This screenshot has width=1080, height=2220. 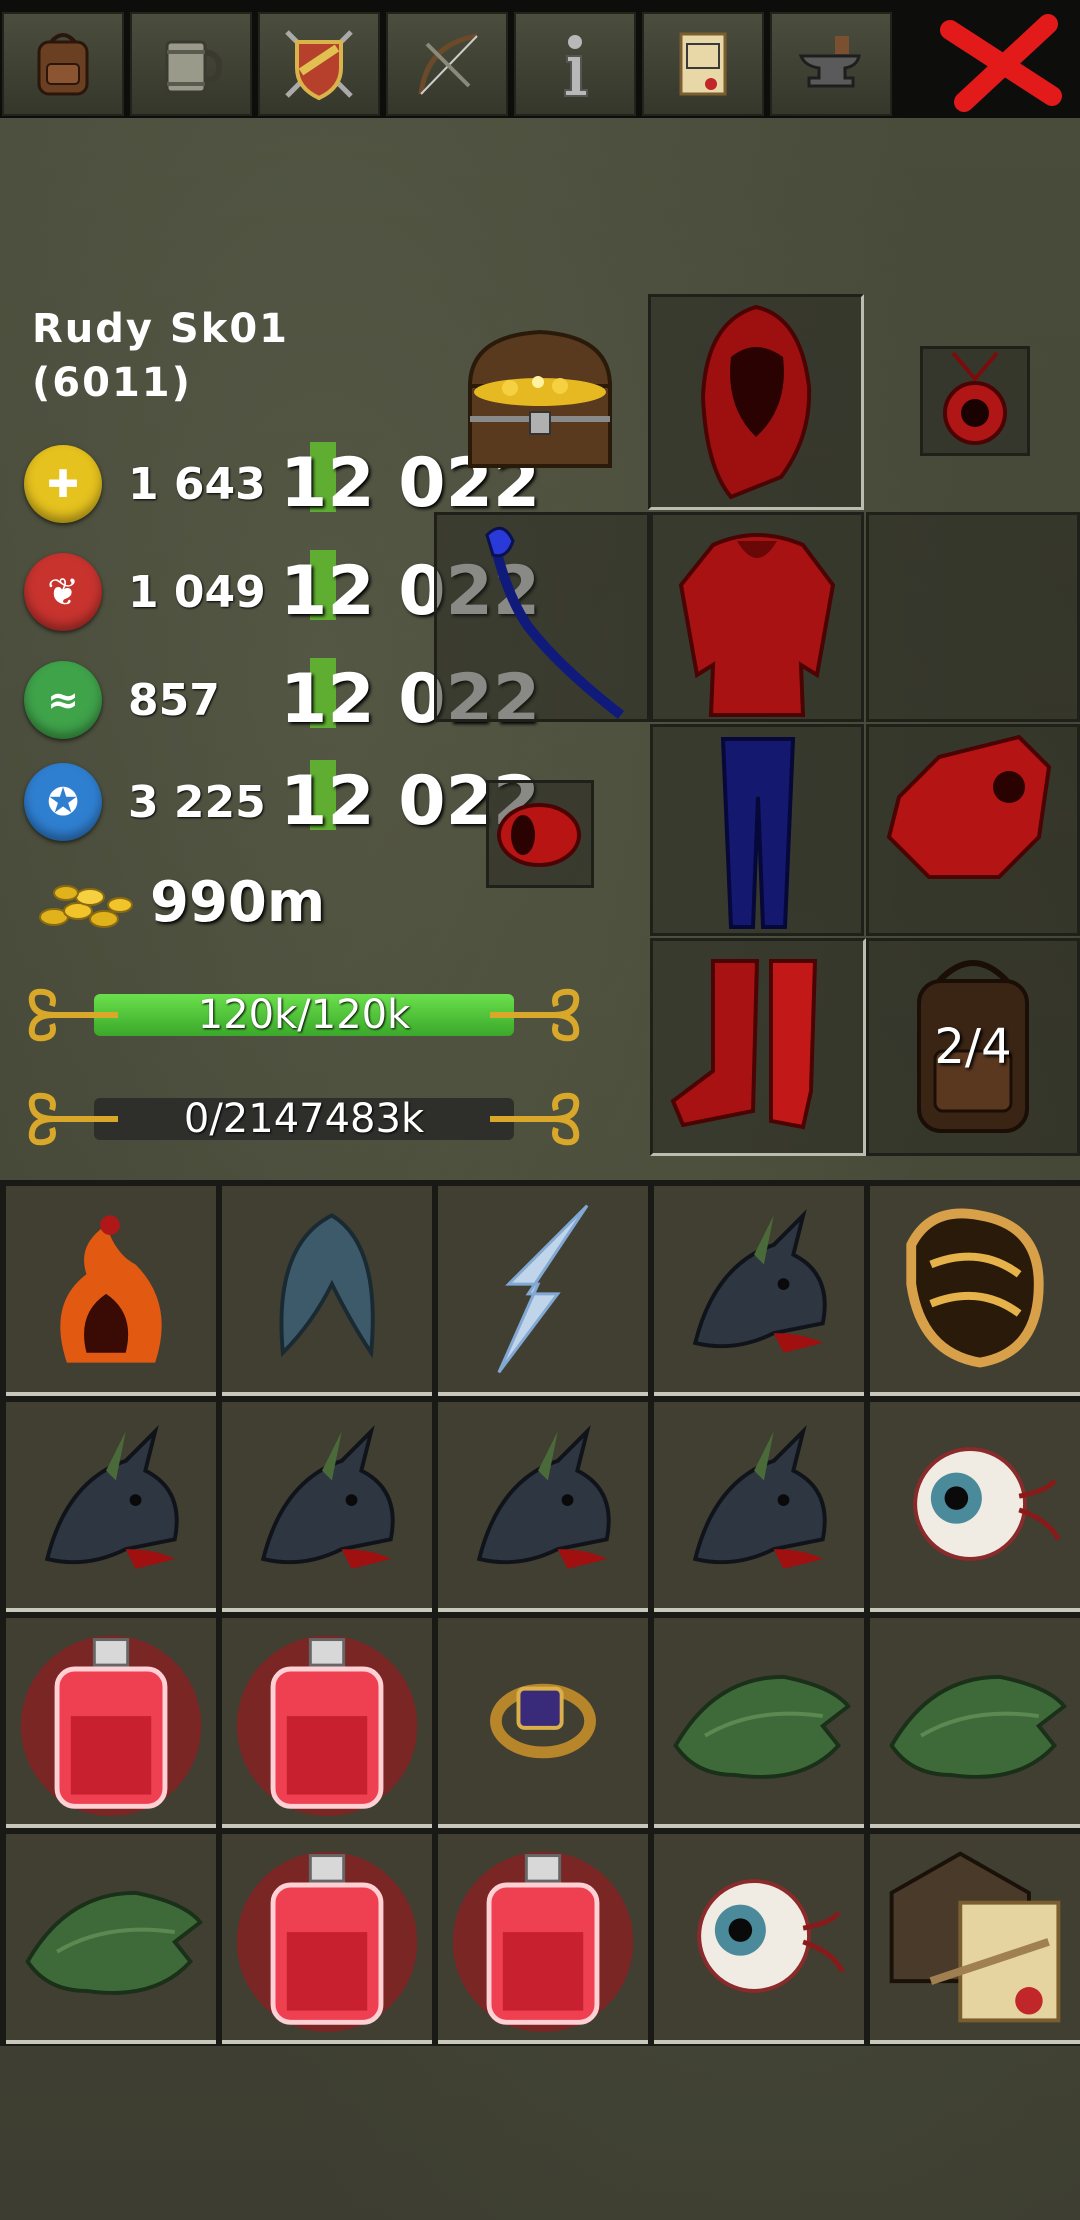 I want to click on lightning-icon, so click(x=543, y=1289).